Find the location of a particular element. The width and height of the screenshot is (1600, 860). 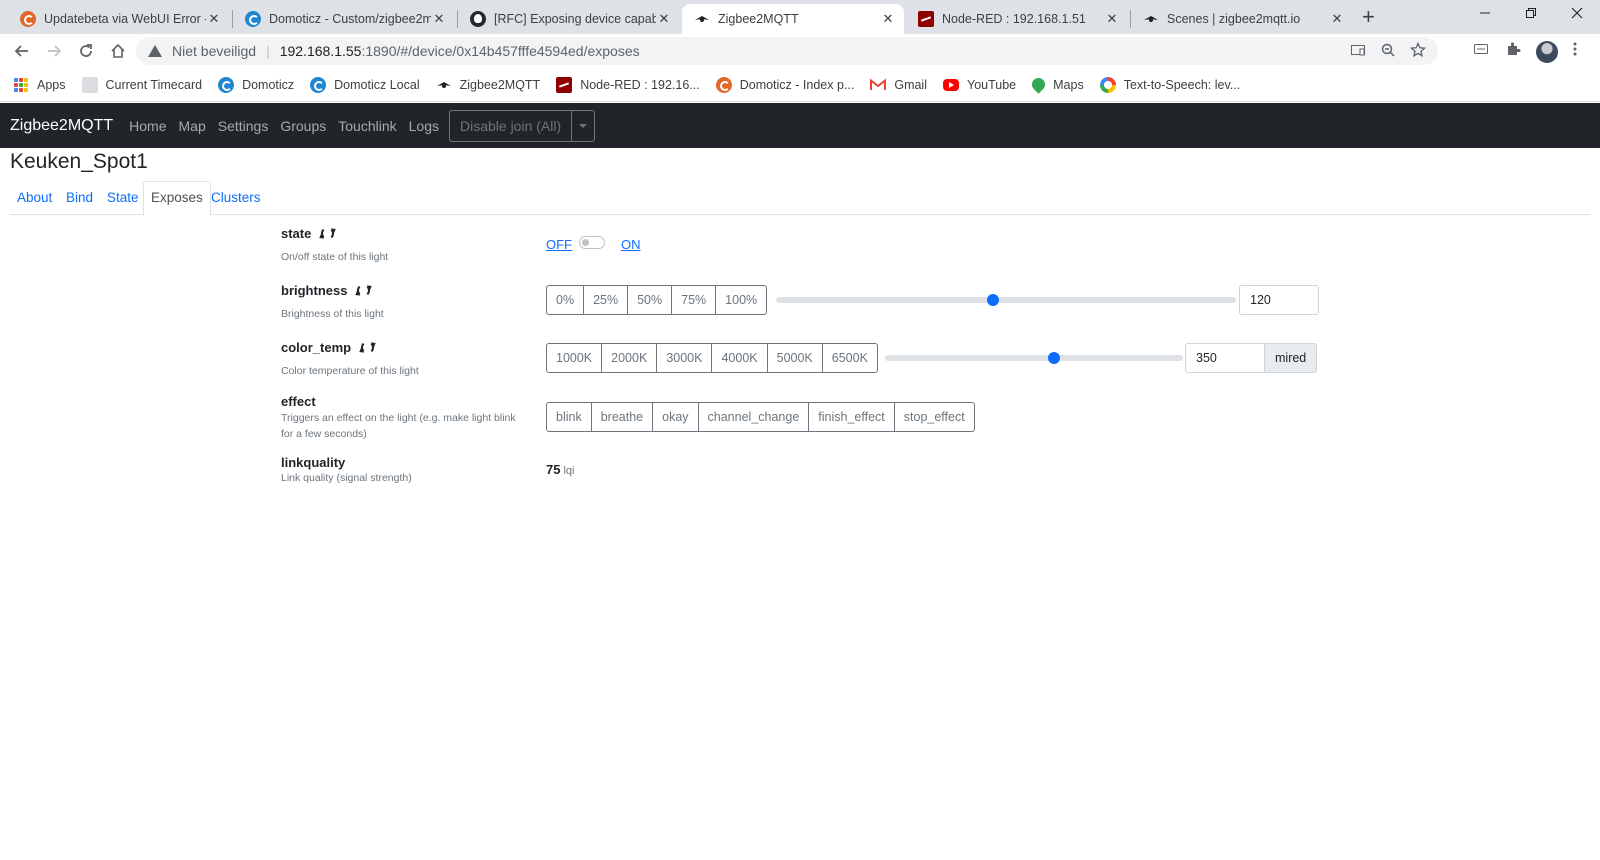

bookmark-domoticz: Domoticz is located at coordinates (256, 84).